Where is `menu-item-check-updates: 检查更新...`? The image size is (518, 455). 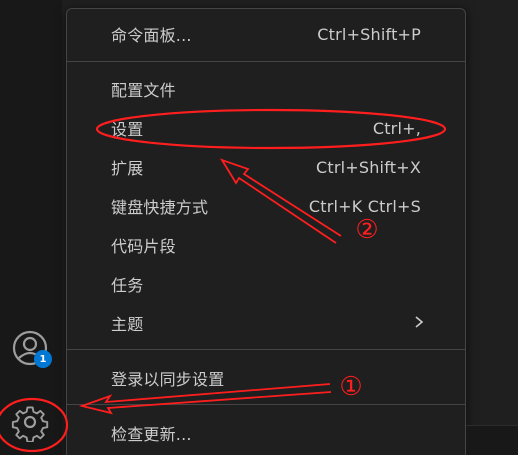 menu-item-check-updates: 检查更新... is located at coordinates (266, 433).